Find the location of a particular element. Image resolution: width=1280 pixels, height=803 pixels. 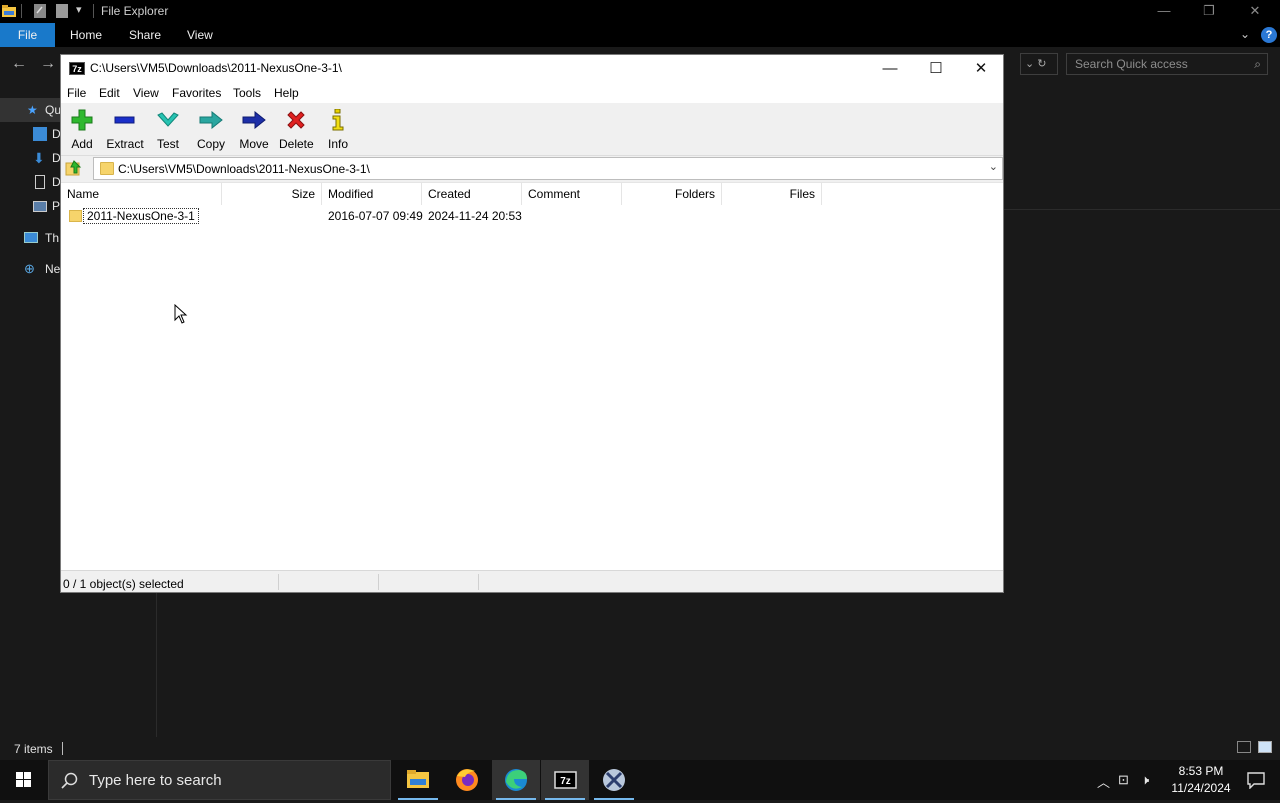

taskbar-search-box: Type here to search is located at coordinates (219, 780).